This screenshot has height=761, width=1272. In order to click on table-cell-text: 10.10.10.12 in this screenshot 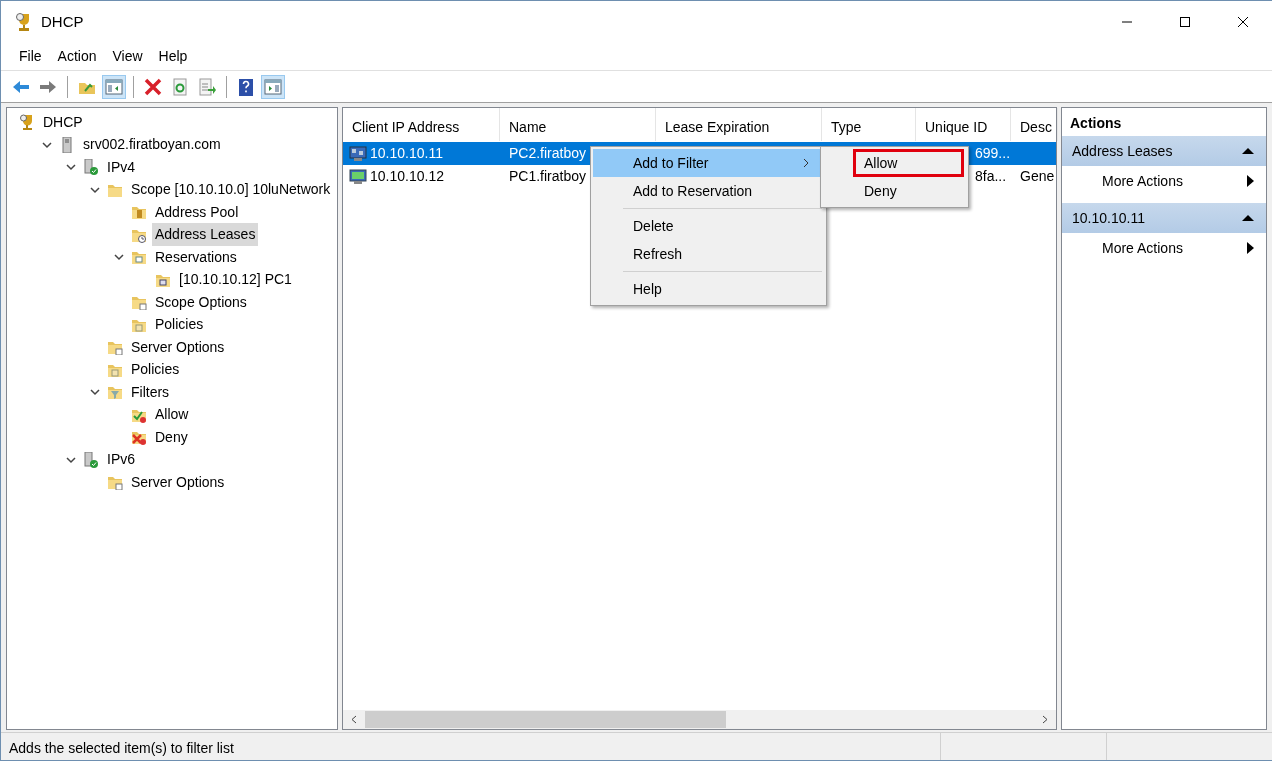, I will do `click(407, 176)`.